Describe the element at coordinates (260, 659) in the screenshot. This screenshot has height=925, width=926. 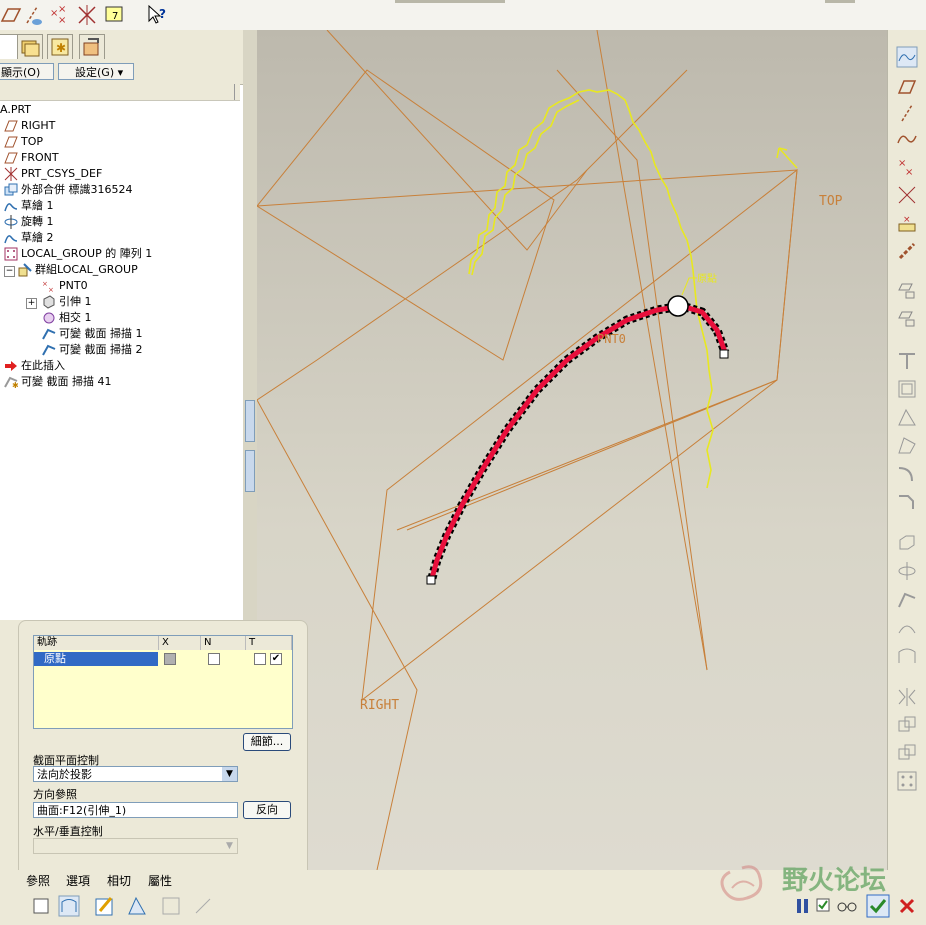
I see `t-checkbox-a` at that location.